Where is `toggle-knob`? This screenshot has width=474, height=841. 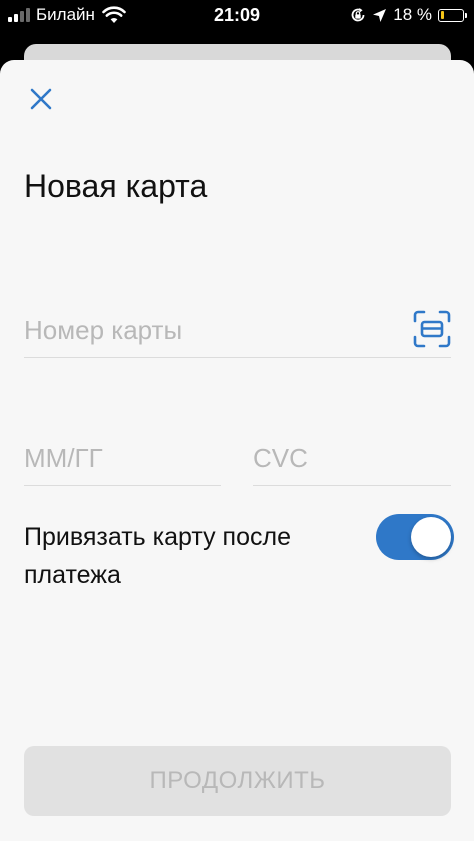
toggle-knob is located at coordinates (431, 537).